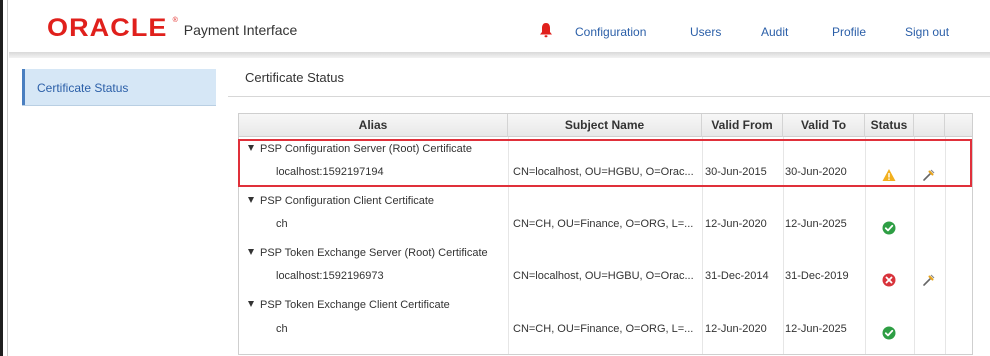 This screenshot has width=990, height=356. Describe the element at coordinates (824, 125) in the screenshot. I see `column-header-valid-to: Valid To` at that location.